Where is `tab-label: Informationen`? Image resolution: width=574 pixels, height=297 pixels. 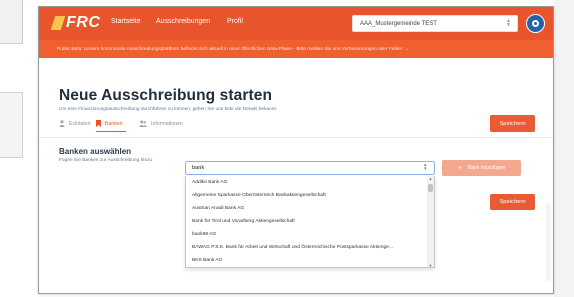
tab-label: Informationen is located at coordinates (167, 123).